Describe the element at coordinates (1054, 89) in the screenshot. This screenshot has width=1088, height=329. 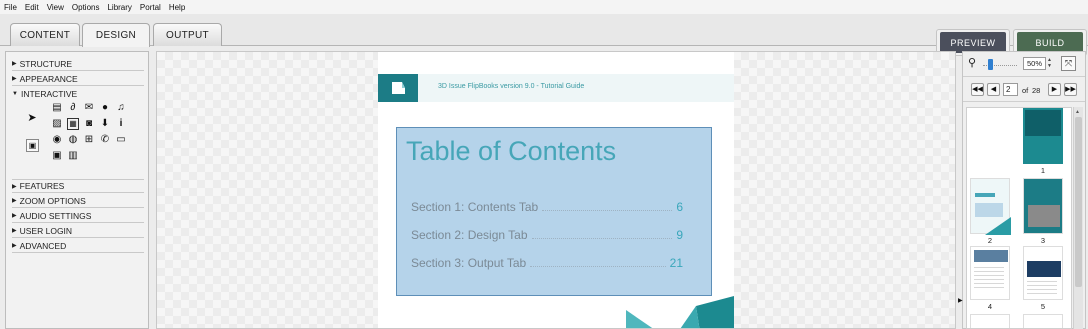
I see `next-page-icon: ▶` at that location.